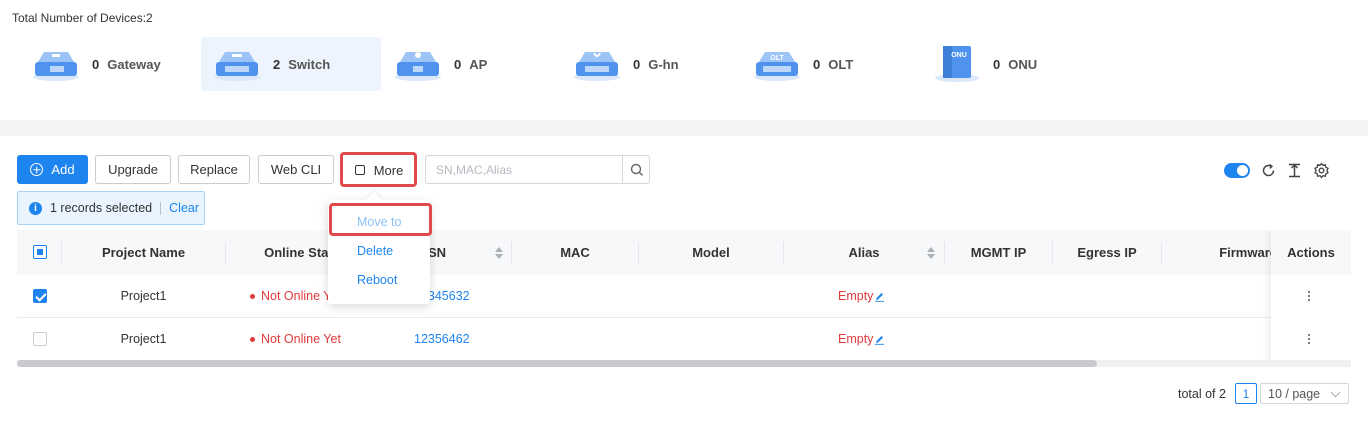 Image resolution: width=1368 pixels, height=423 pixels. What do you see at coordinates (864, 252) in the screenshot?
I see `col-alias: Alias` at bounding box center [864, 252].